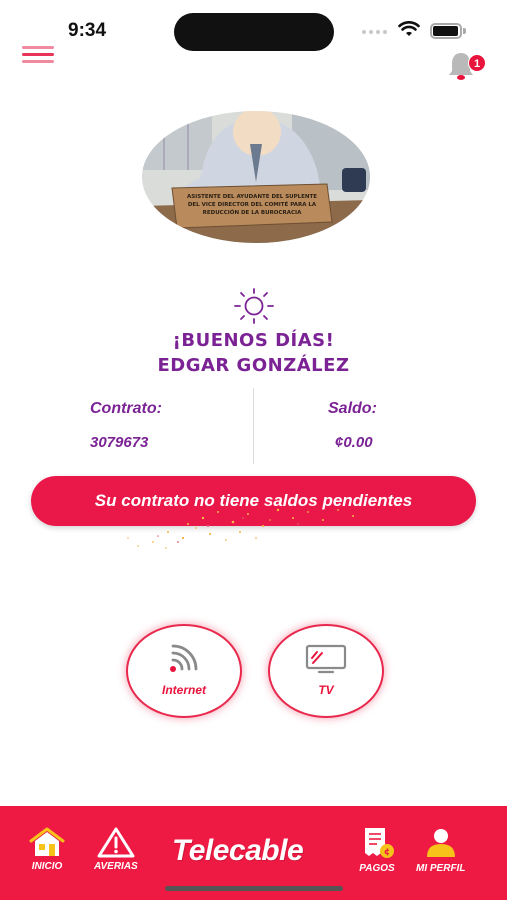 This screenshot has width=507, height=900. Describe the element at coordinates (253, 365) in the screenshot. I see `user-name: EDGAR GONZÁLEZ` at that location.